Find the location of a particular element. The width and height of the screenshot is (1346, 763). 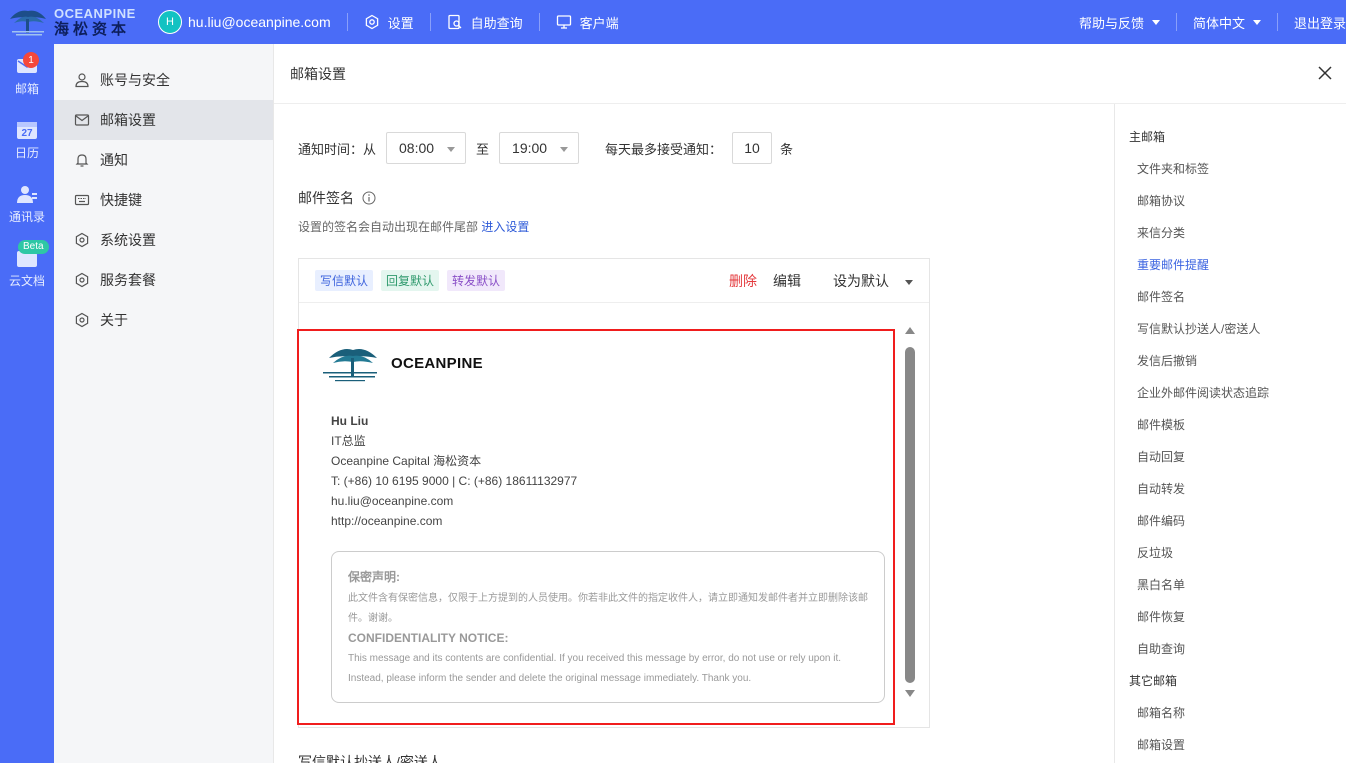

notify-from-select: 08:00 is located at coordinates (426, 148).